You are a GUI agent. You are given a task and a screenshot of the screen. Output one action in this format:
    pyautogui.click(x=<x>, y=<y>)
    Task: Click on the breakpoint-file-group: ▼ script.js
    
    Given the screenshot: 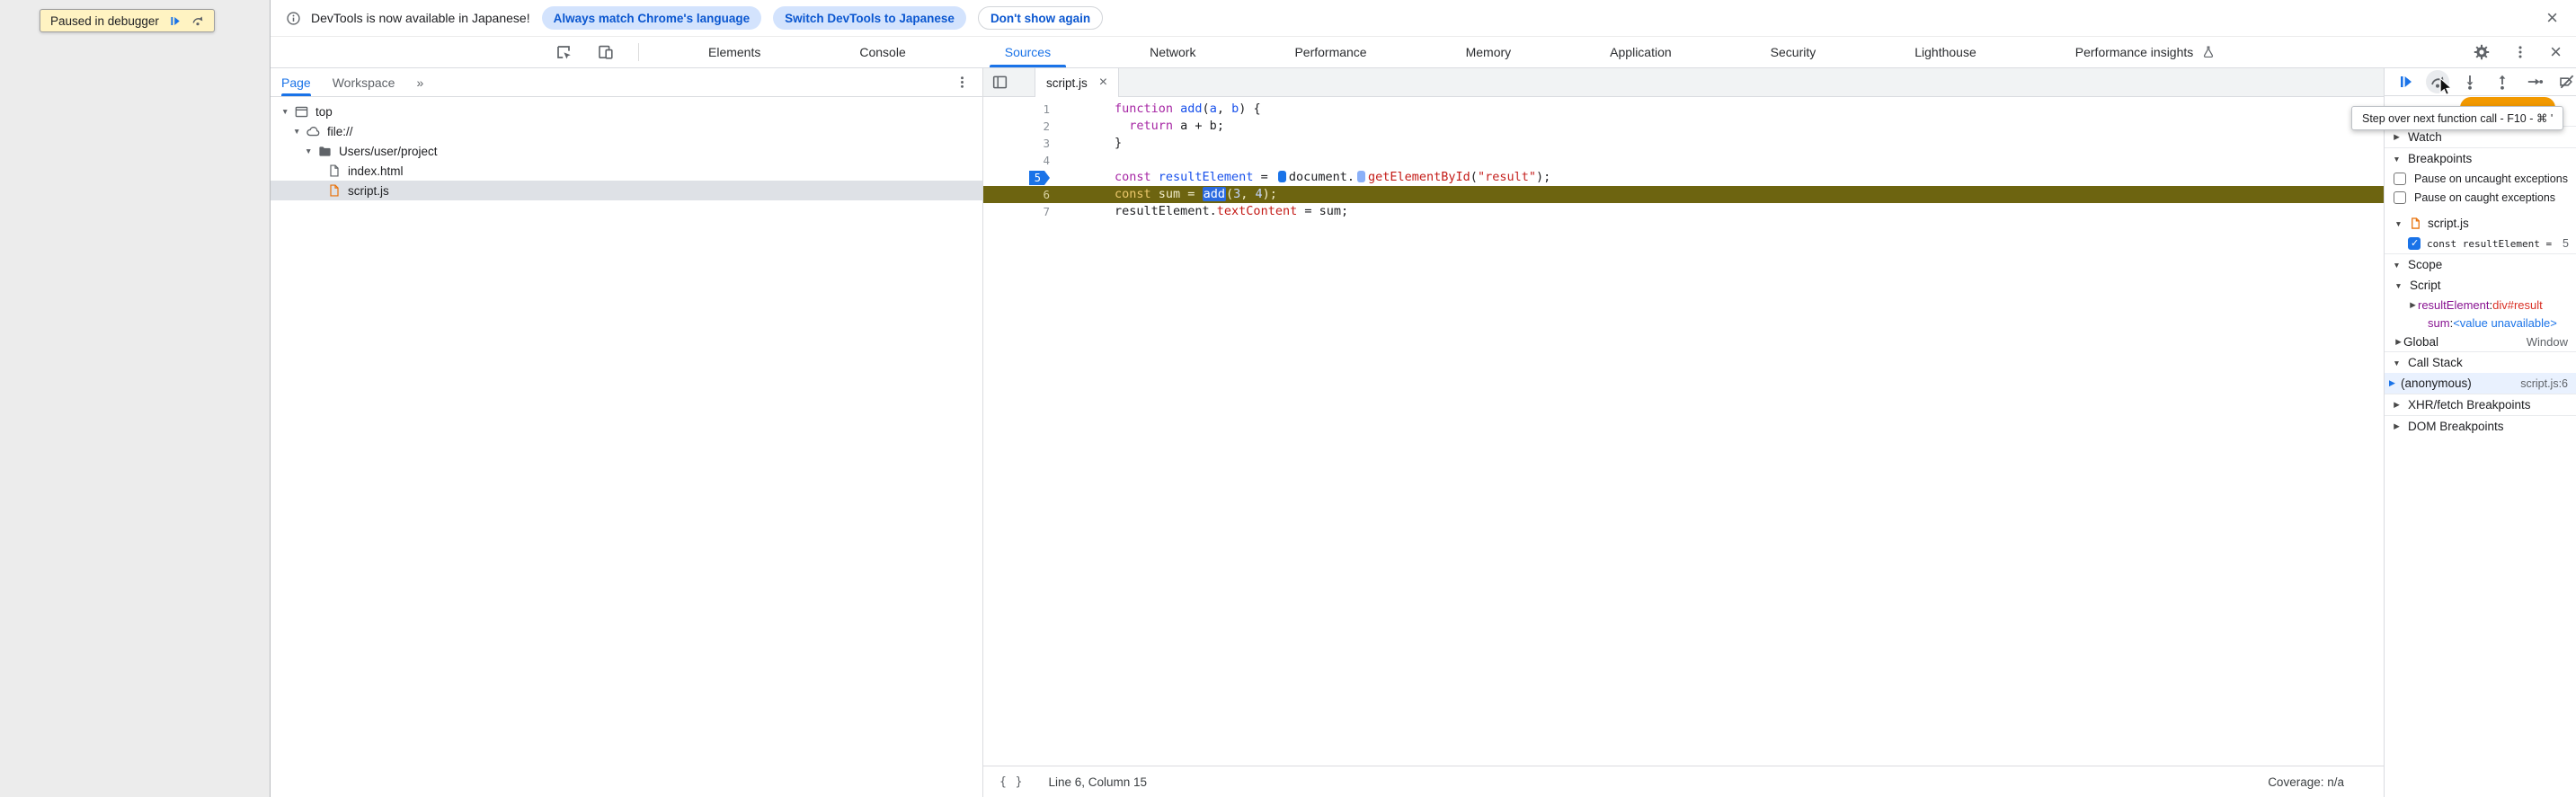 What is the action you would take?
    pyautogui.click(x=2480, y=223)
    